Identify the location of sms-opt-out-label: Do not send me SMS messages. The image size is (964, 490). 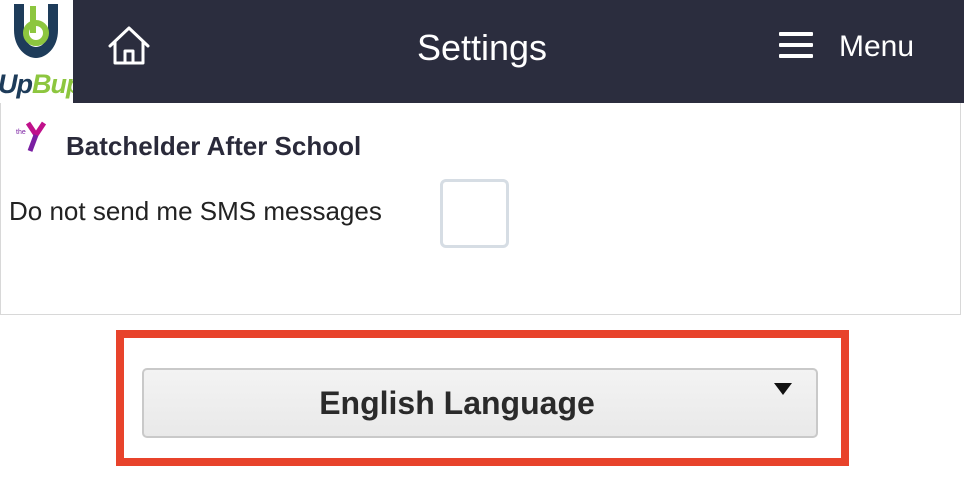
(195, 211).